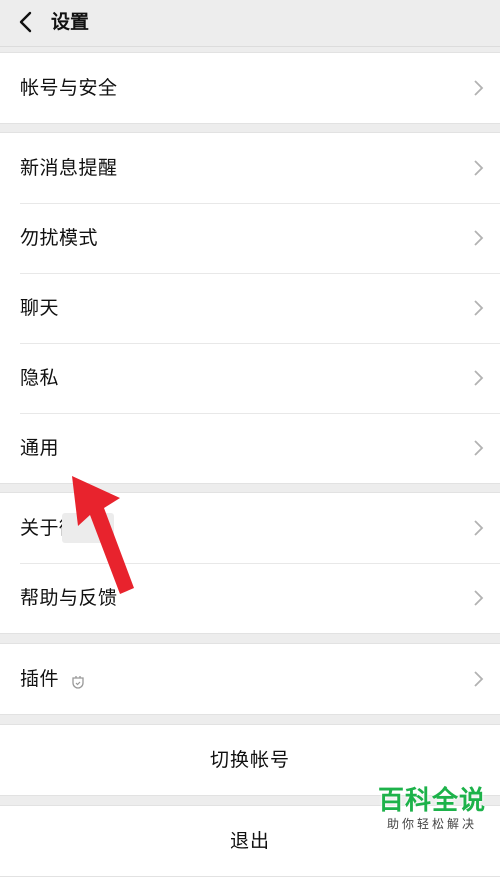 The image size is (500, 877). Describe the element at coordinates (40, 679) in the screenshot. I see `menu-item-label: 插件` at that location.